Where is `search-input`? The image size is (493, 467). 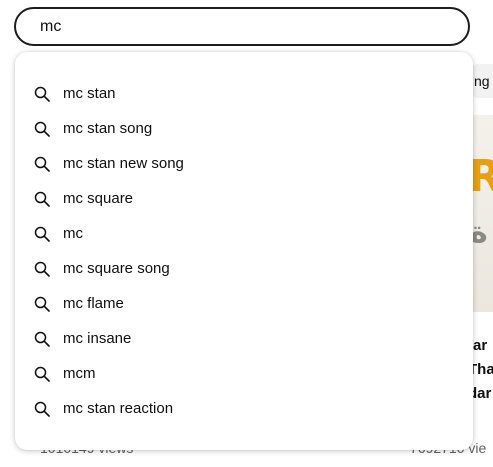 search-input is located at coordinates (240, 26).